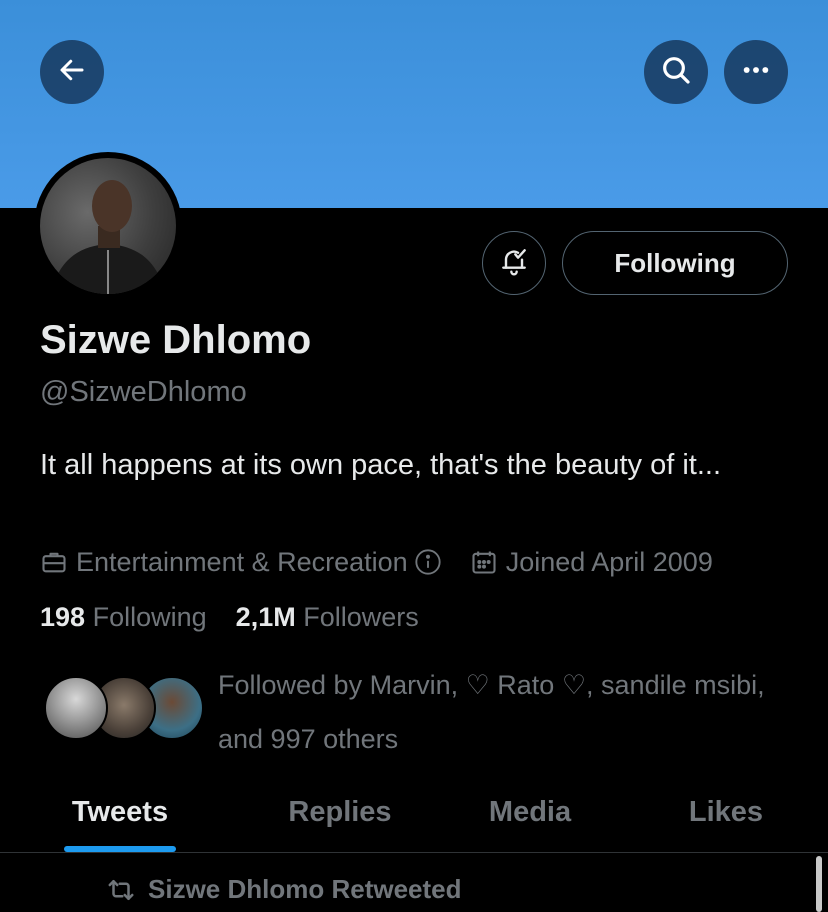  I want to click on more-button, so click(756, 72).